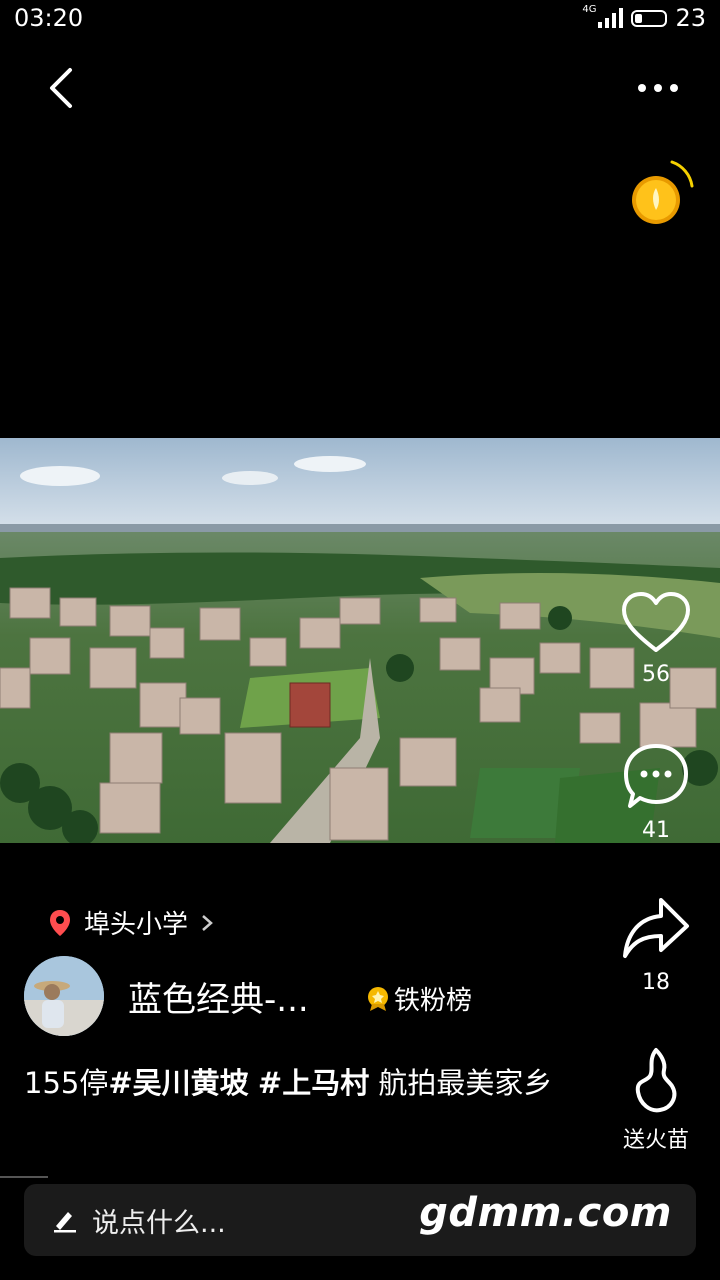  What do you see at coordinates (690, 18) in the screenshot?
I see `battery-level: 23` at bounding box center [690, 18].